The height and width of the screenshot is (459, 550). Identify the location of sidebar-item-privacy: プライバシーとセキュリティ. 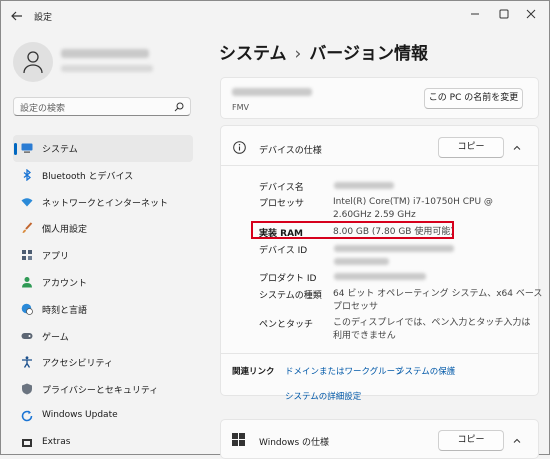
(103, 389).